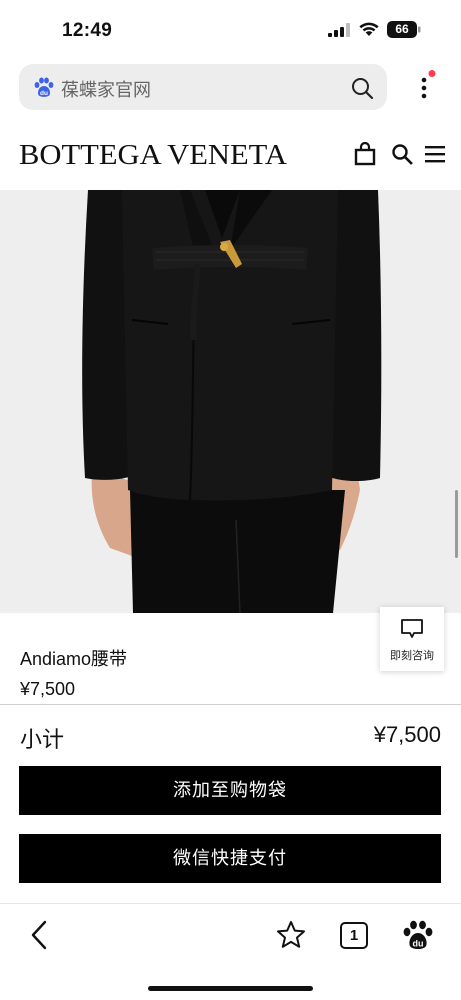 This screenshot has width=461, height=1000. Describe the element at coordinates (402, 29) in the screenshot. I see `battery-level: 66` at that location.